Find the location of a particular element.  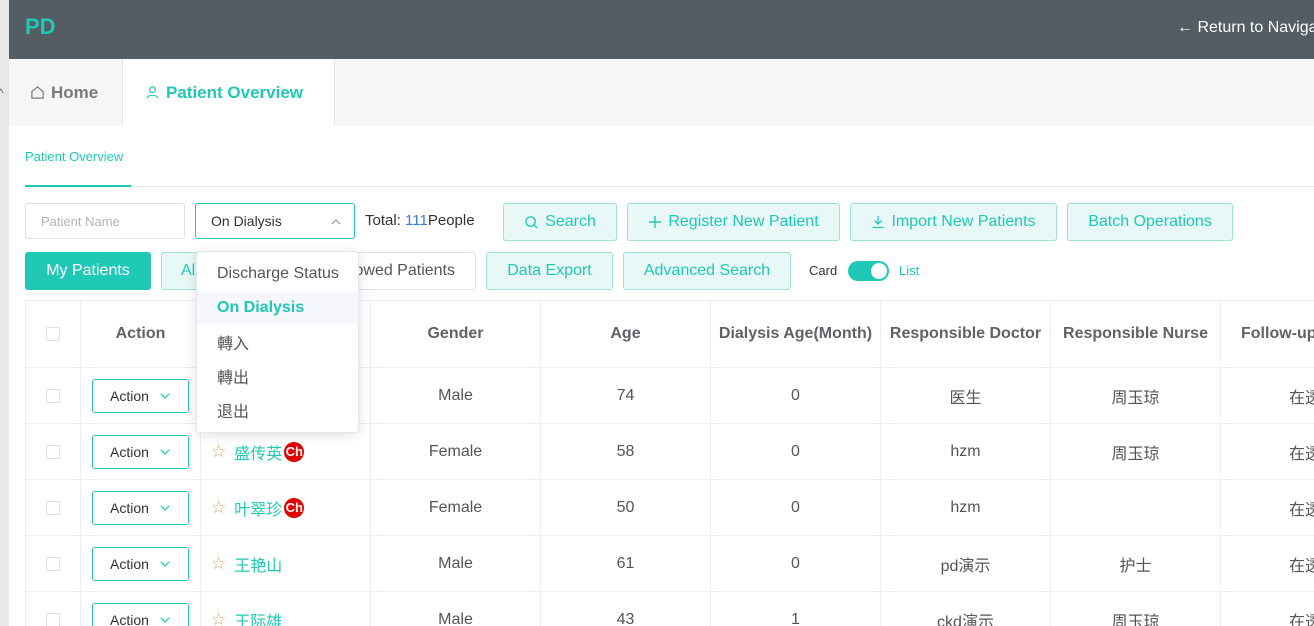

followed-patients-button: owed Patients is located at coordinates (407, 271).